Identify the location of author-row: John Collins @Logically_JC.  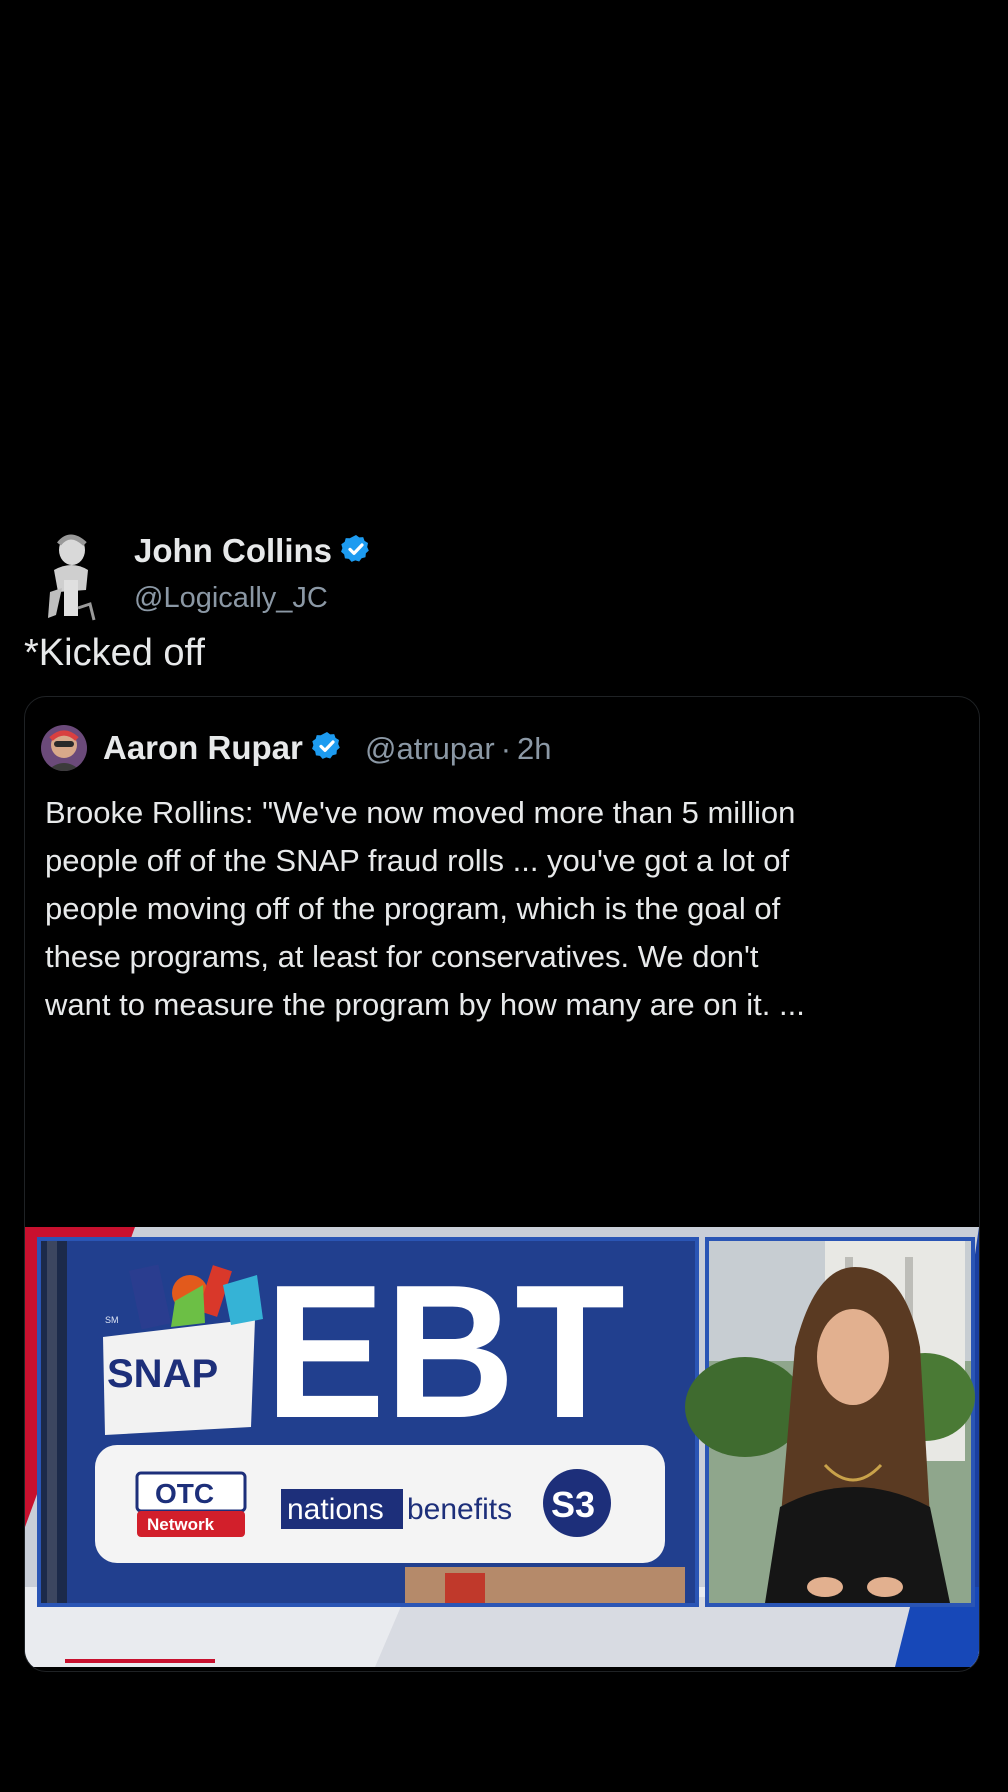
(520, 573).